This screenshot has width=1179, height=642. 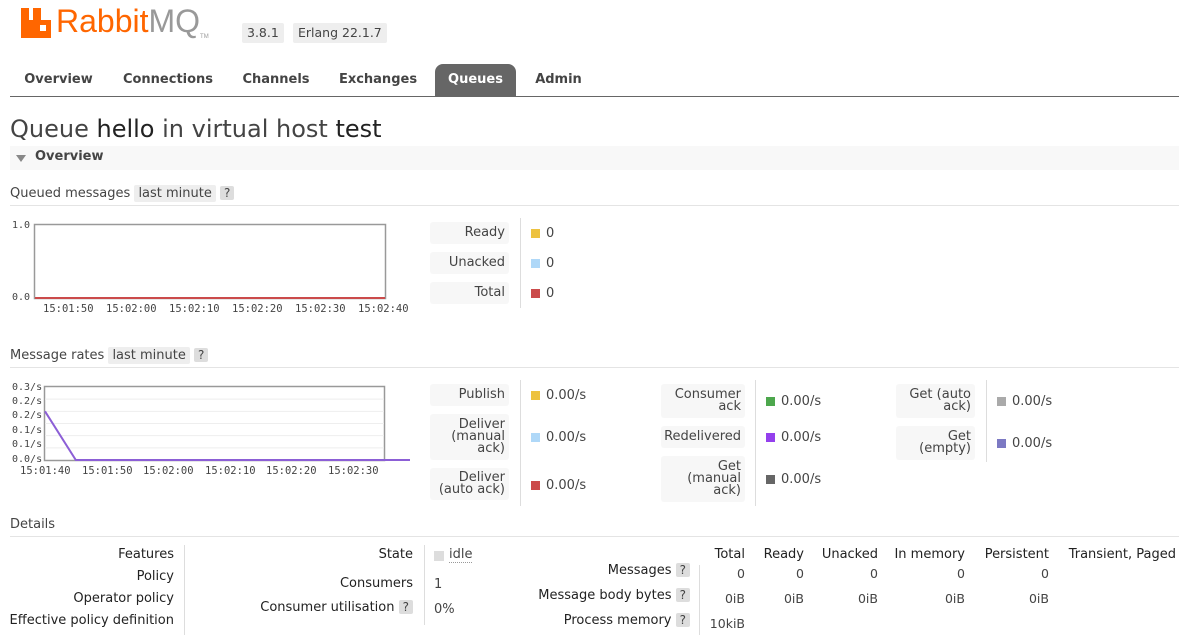 What do you see at coordinates (469, 484) in the screenshot?
I see `legend-deliver-auto-label: Deliver (auto ack)` at bounding box center [469, 484].